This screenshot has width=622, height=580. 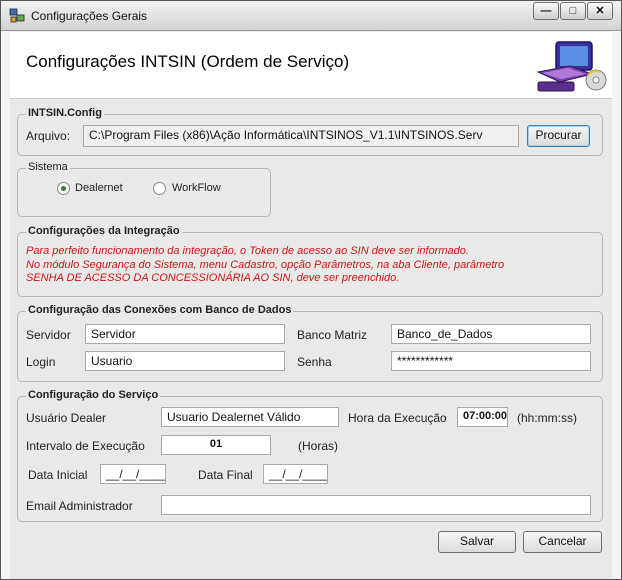 I want to click on data-final-field: __/__/____, so click(x=295, y=474).